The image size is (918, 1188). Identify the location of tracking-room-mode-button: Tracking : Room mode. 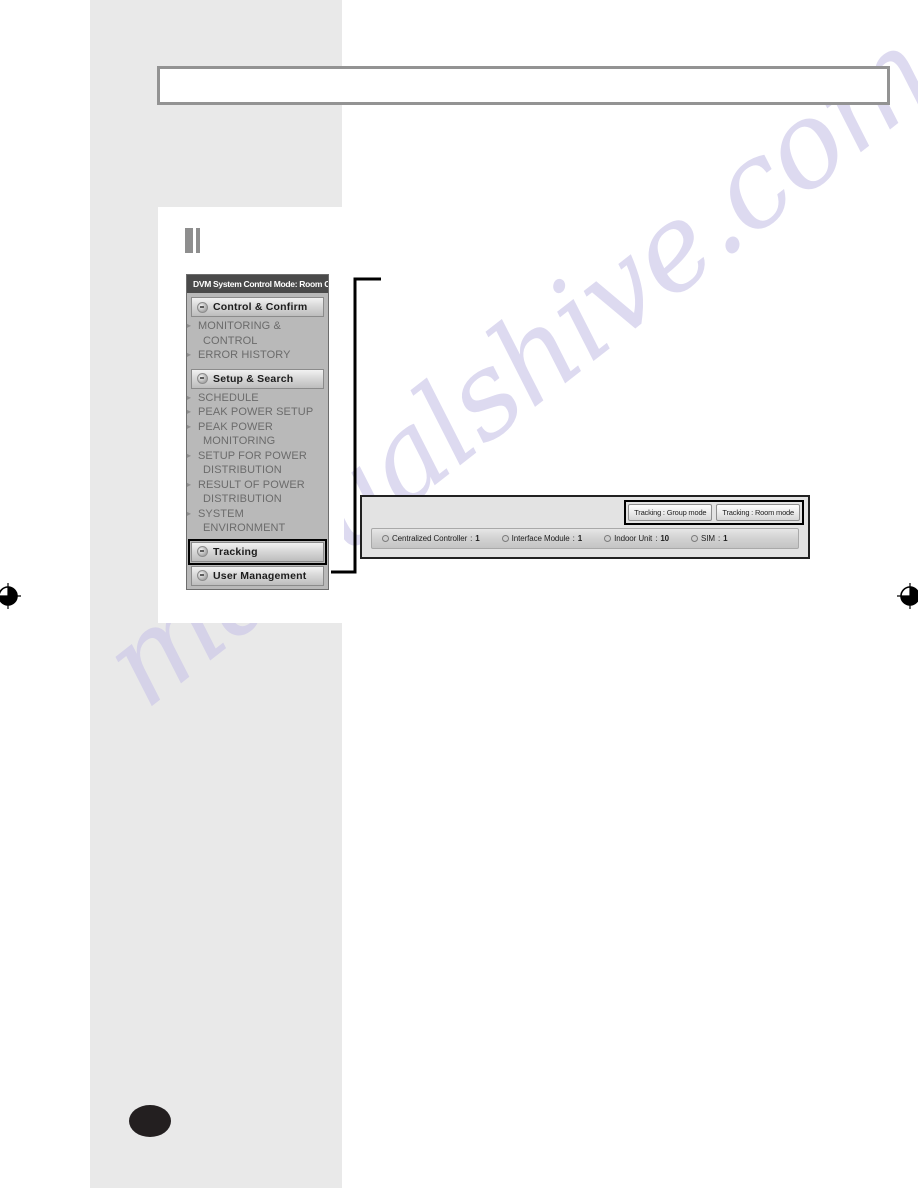
(758, 512).